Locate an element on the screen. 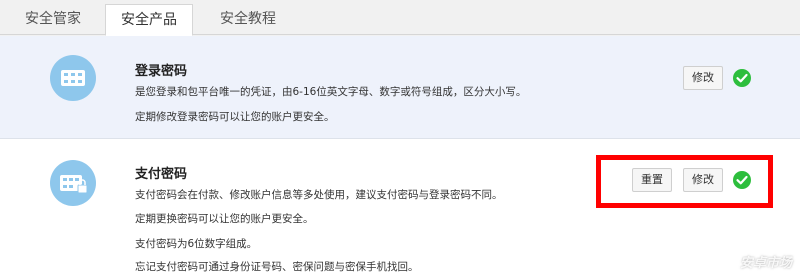 Image resolution: width=800 pixels, height=277 pixels. pay-password-tip: 定期更换密码可以让您的账户更安全。 is located at coordinates (224, 219).